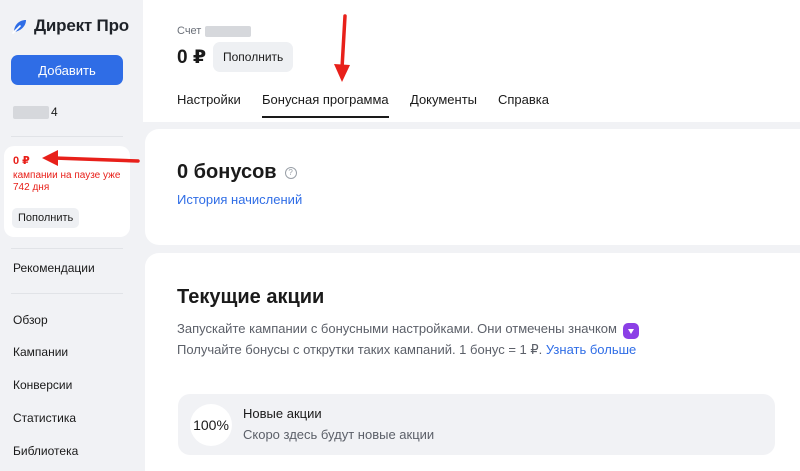 This screenshot has height=471, width=800. Describe the element at coordinates (81, 25) in the screenshot. I see `brand-name: Директ Про` at that location.